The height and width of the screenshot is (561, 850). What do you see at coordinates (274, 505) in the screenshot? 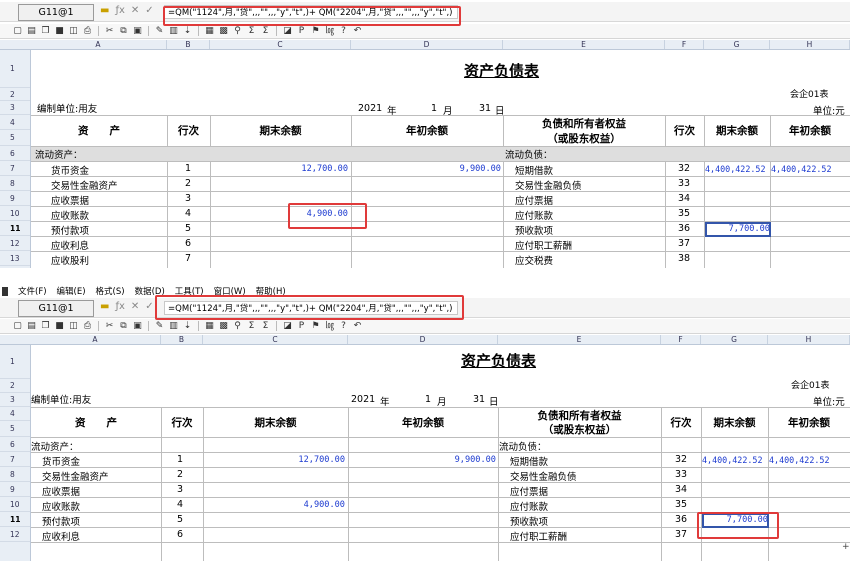
I see `asset-end-value: 4,900.00` at bounding box center [274, 505].